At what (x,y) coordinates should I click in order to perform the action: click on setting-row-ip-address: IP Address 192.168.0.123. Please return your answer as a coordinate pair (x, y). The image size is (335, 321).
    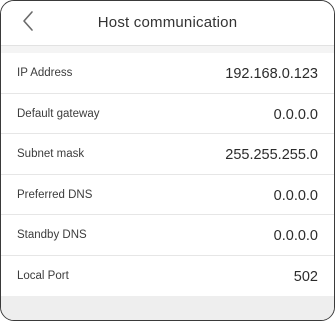
    Looking at the image, I should click on (167, 73).